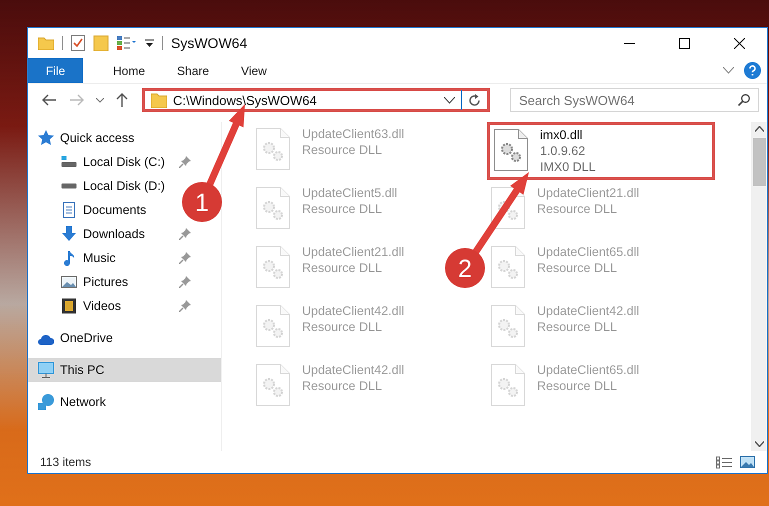 Image resolution: width=769 pixels, height=506 pixels. I want to click on sidebar-item: Downloads, so click(124, 234).